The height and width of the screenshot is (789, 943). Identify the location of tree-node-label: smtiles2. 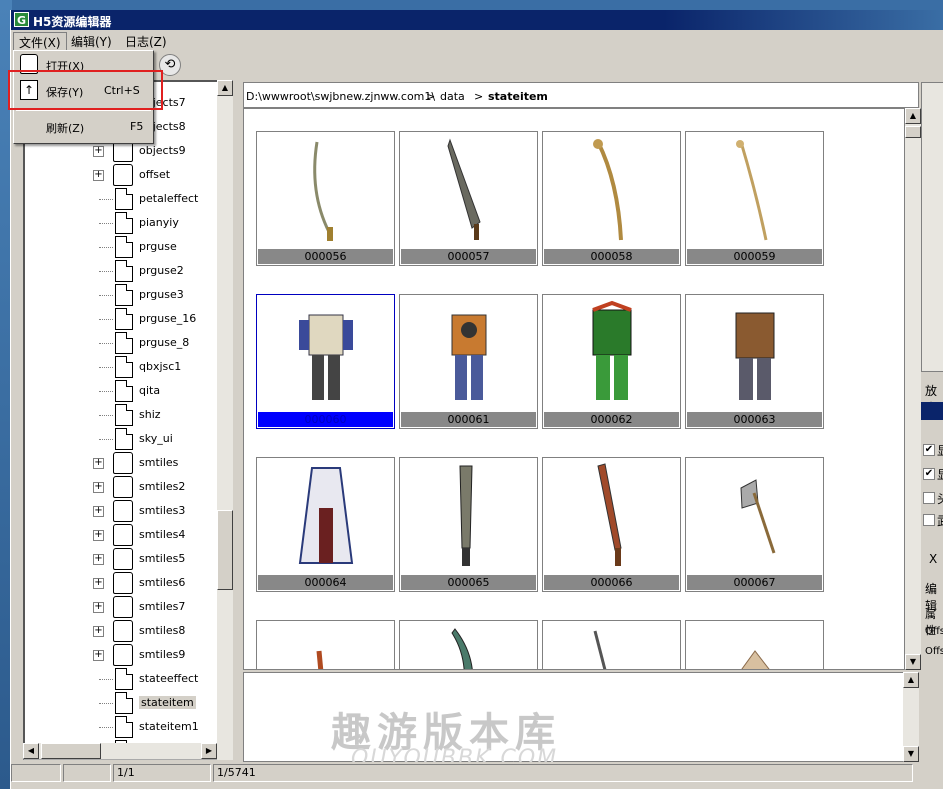
(162, 486).